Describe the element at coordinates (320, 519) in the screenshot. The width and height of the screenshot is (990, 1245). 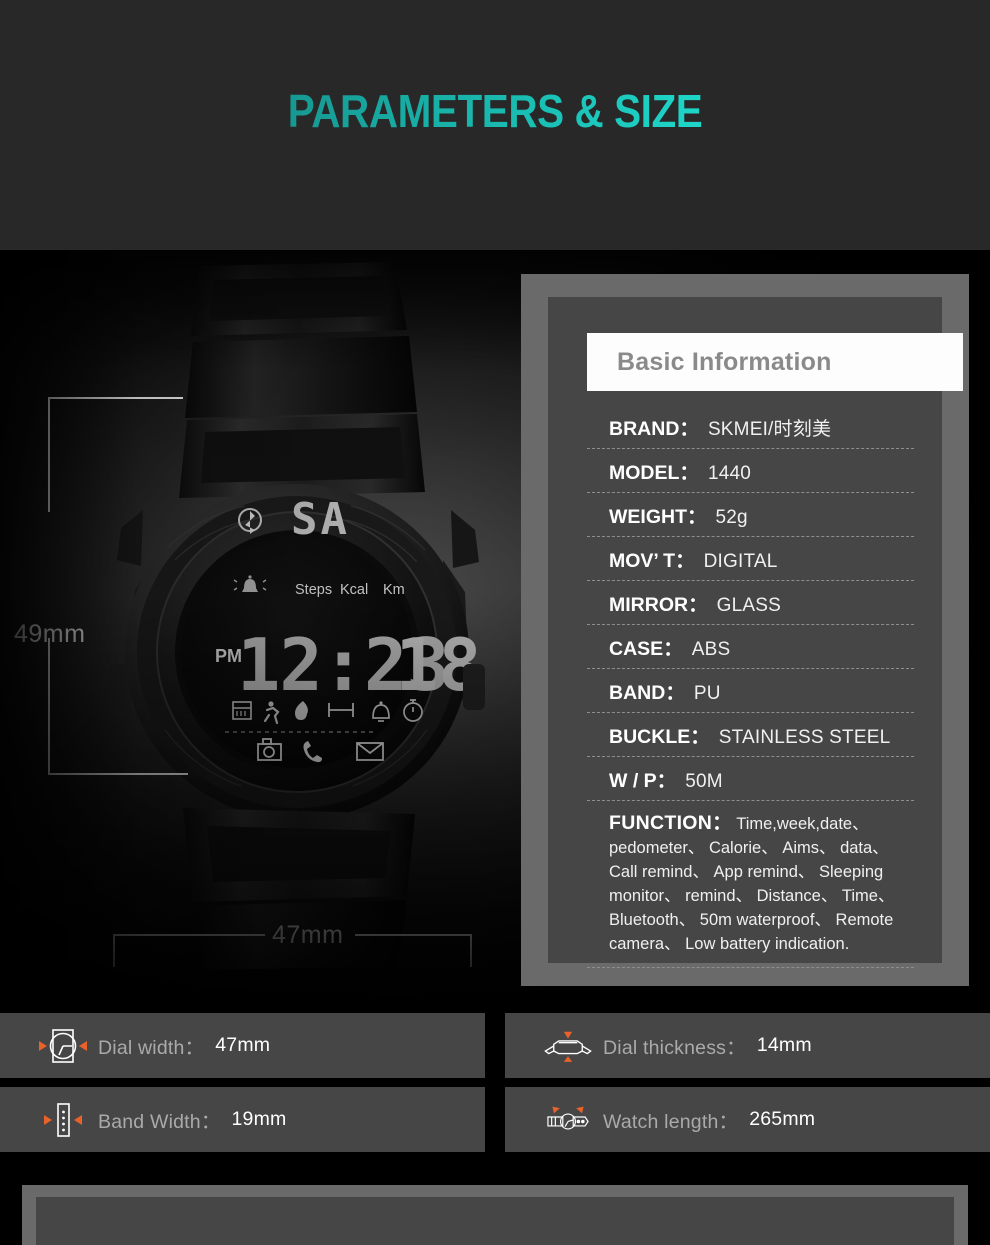
I see `lcd-top-value: SA` at that location.